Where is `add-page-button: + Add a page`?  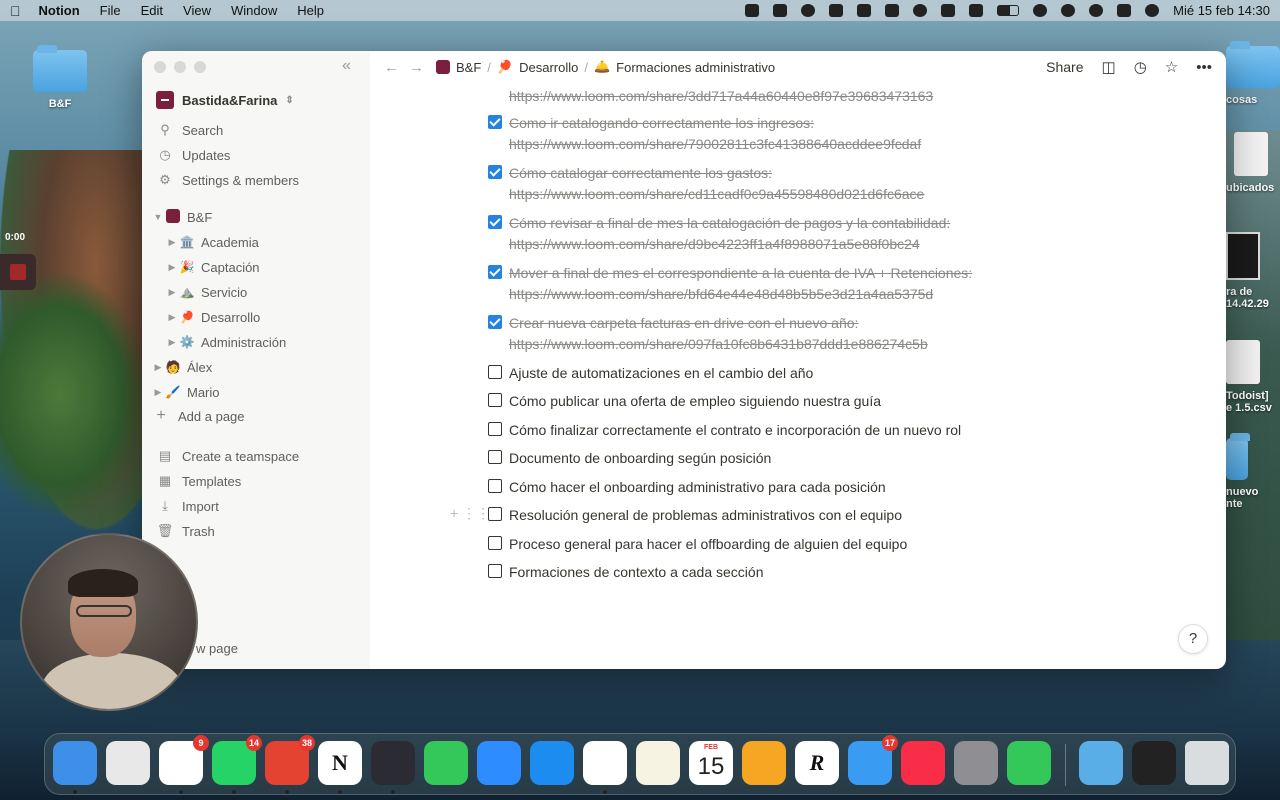
add-page-button: + Add a page is located at coordinates (256, 416).